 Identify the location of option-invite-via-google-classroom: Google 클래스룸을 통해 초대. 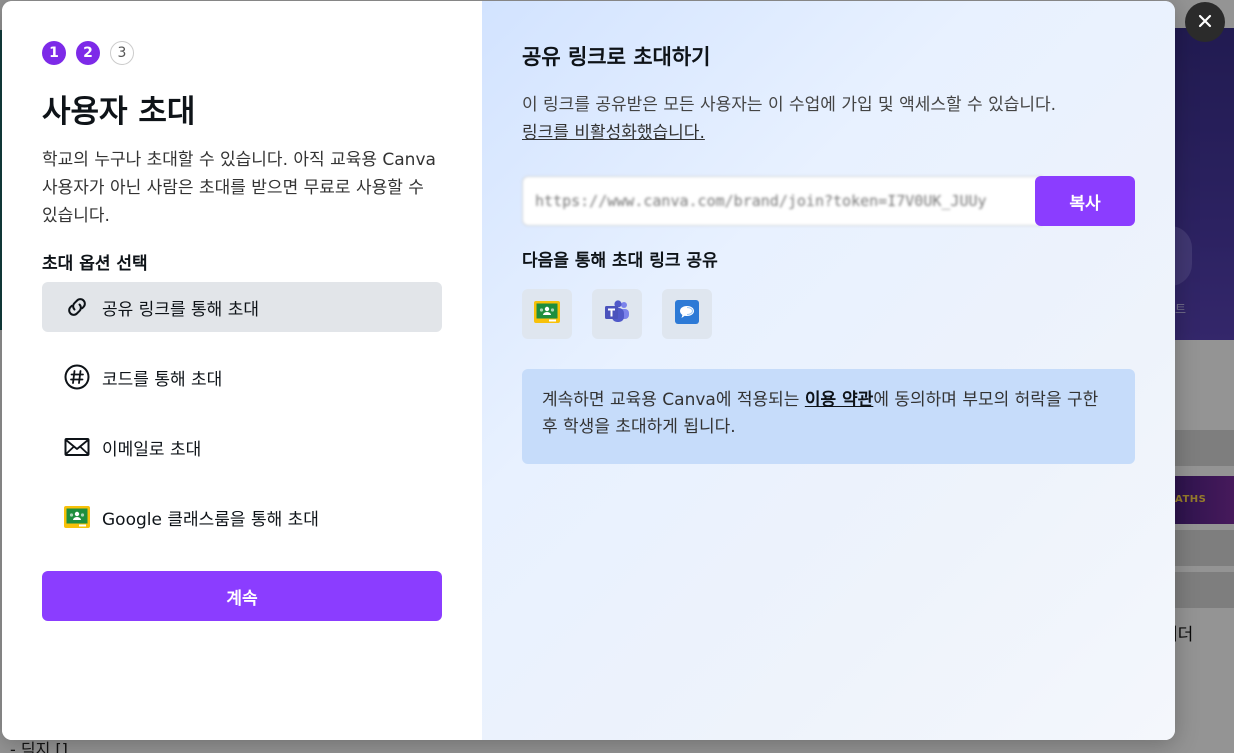
(242, 517).